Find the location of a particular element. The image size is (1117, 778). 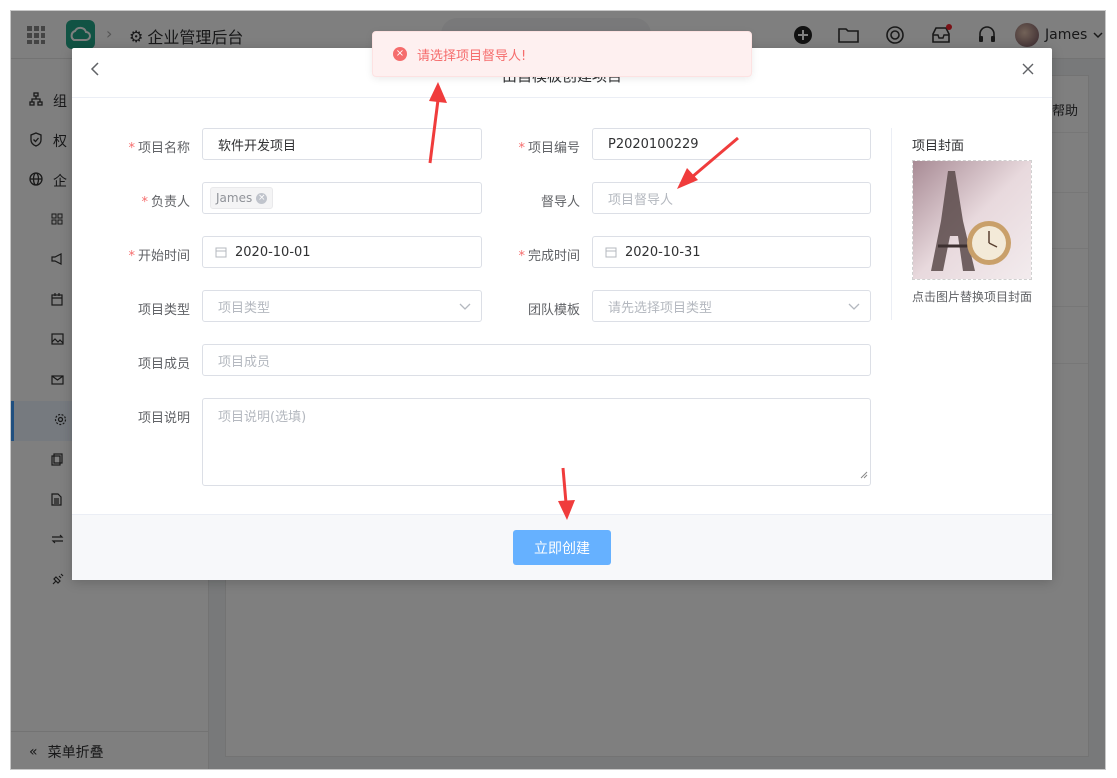

supervisor-label: 督导人 is located at coordinates (560, 202).